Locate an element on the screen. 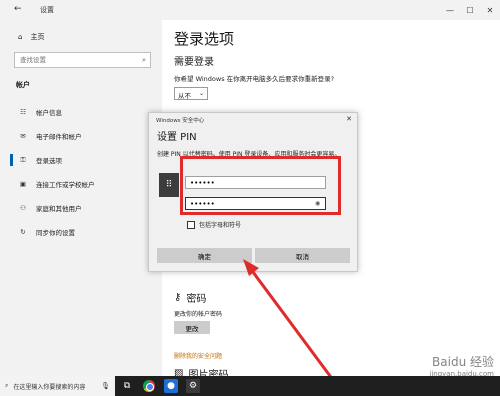 The image size is (500, 396). settings-icon: ⚙ is located at coordinates (193, 386).